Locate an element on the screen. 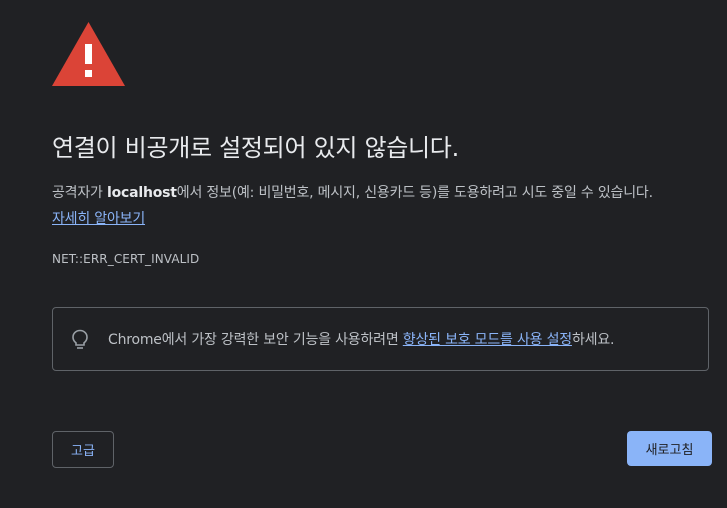  lightbulb-icon is located at coordinates (80, 339).